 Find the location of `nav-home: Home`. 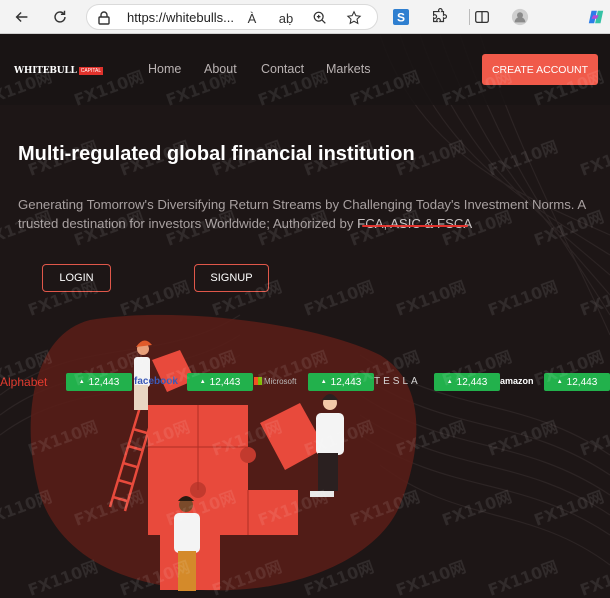

nav-home: Home is located at coordinates (164, 69).